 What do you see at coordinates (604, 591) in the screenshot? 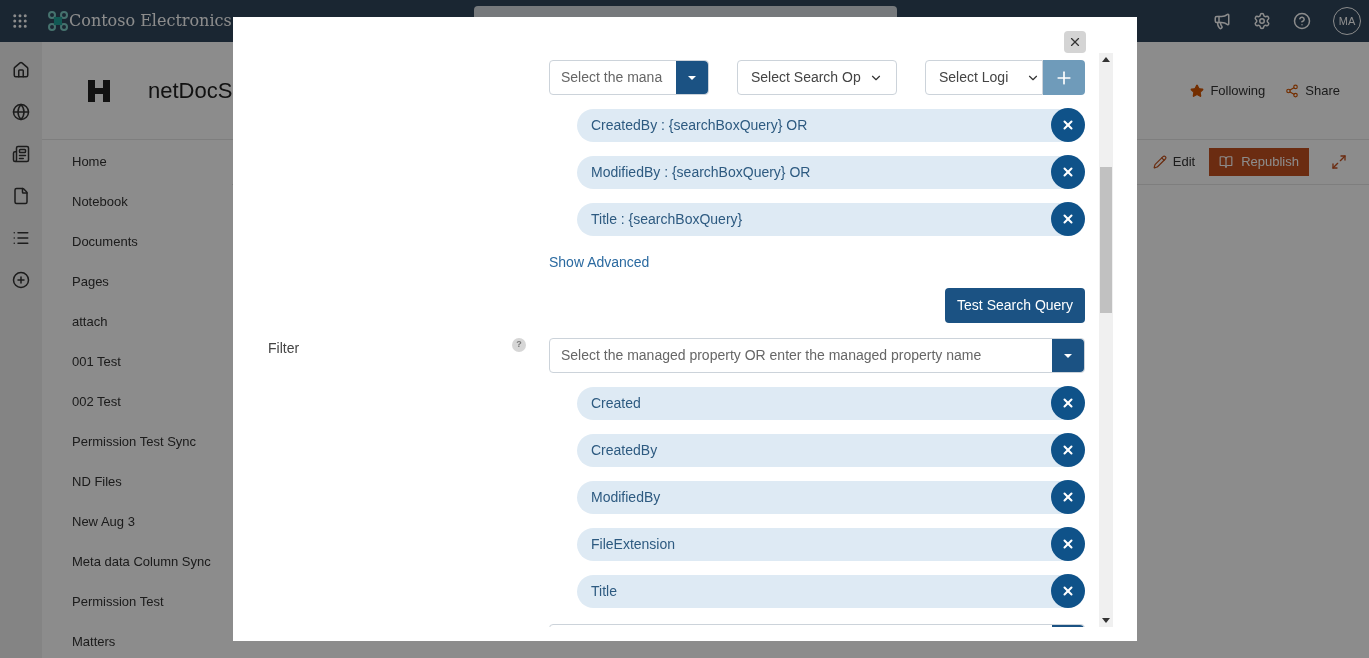
I see `chip-label: Title` at bounding box center [604, 591].